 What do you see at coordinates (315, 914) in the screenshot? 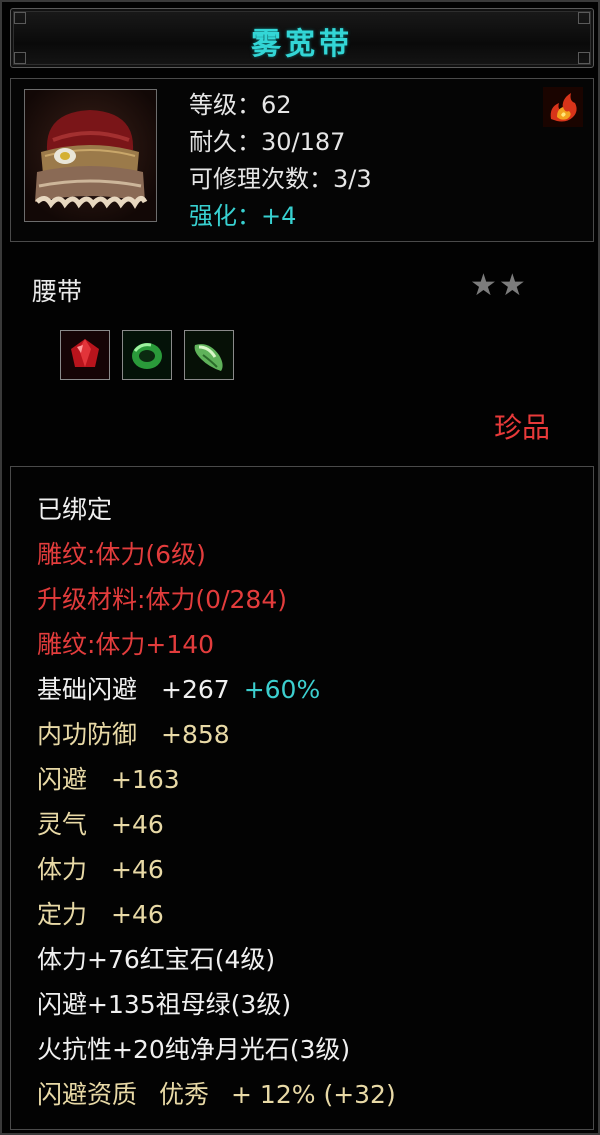
I see `focus-line: 定力 +46` at bounding box center [315, 914].